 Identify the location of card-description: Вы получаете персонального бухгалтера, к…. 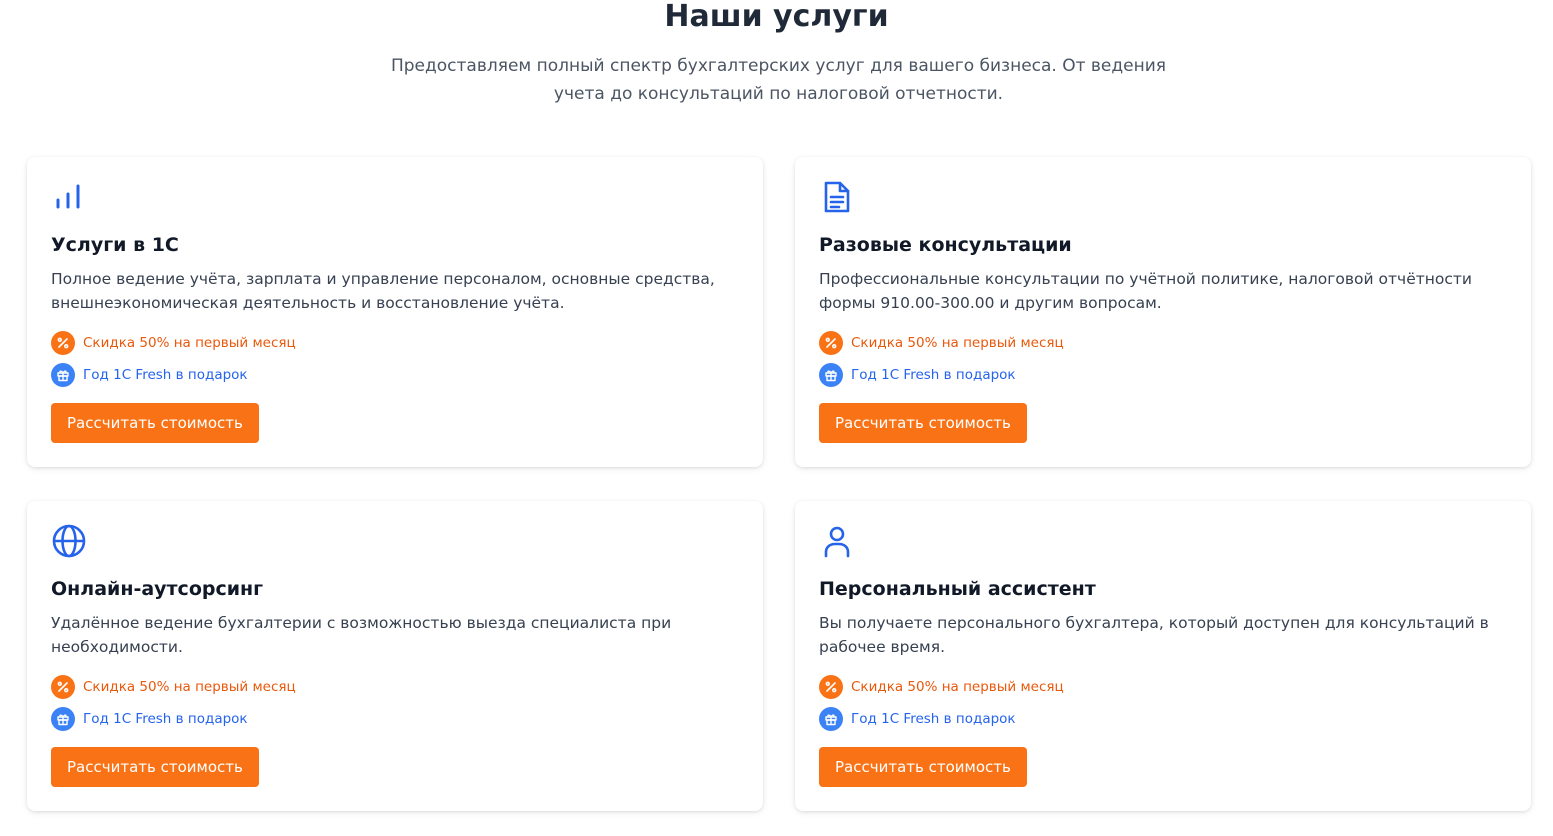
(1154, 635).